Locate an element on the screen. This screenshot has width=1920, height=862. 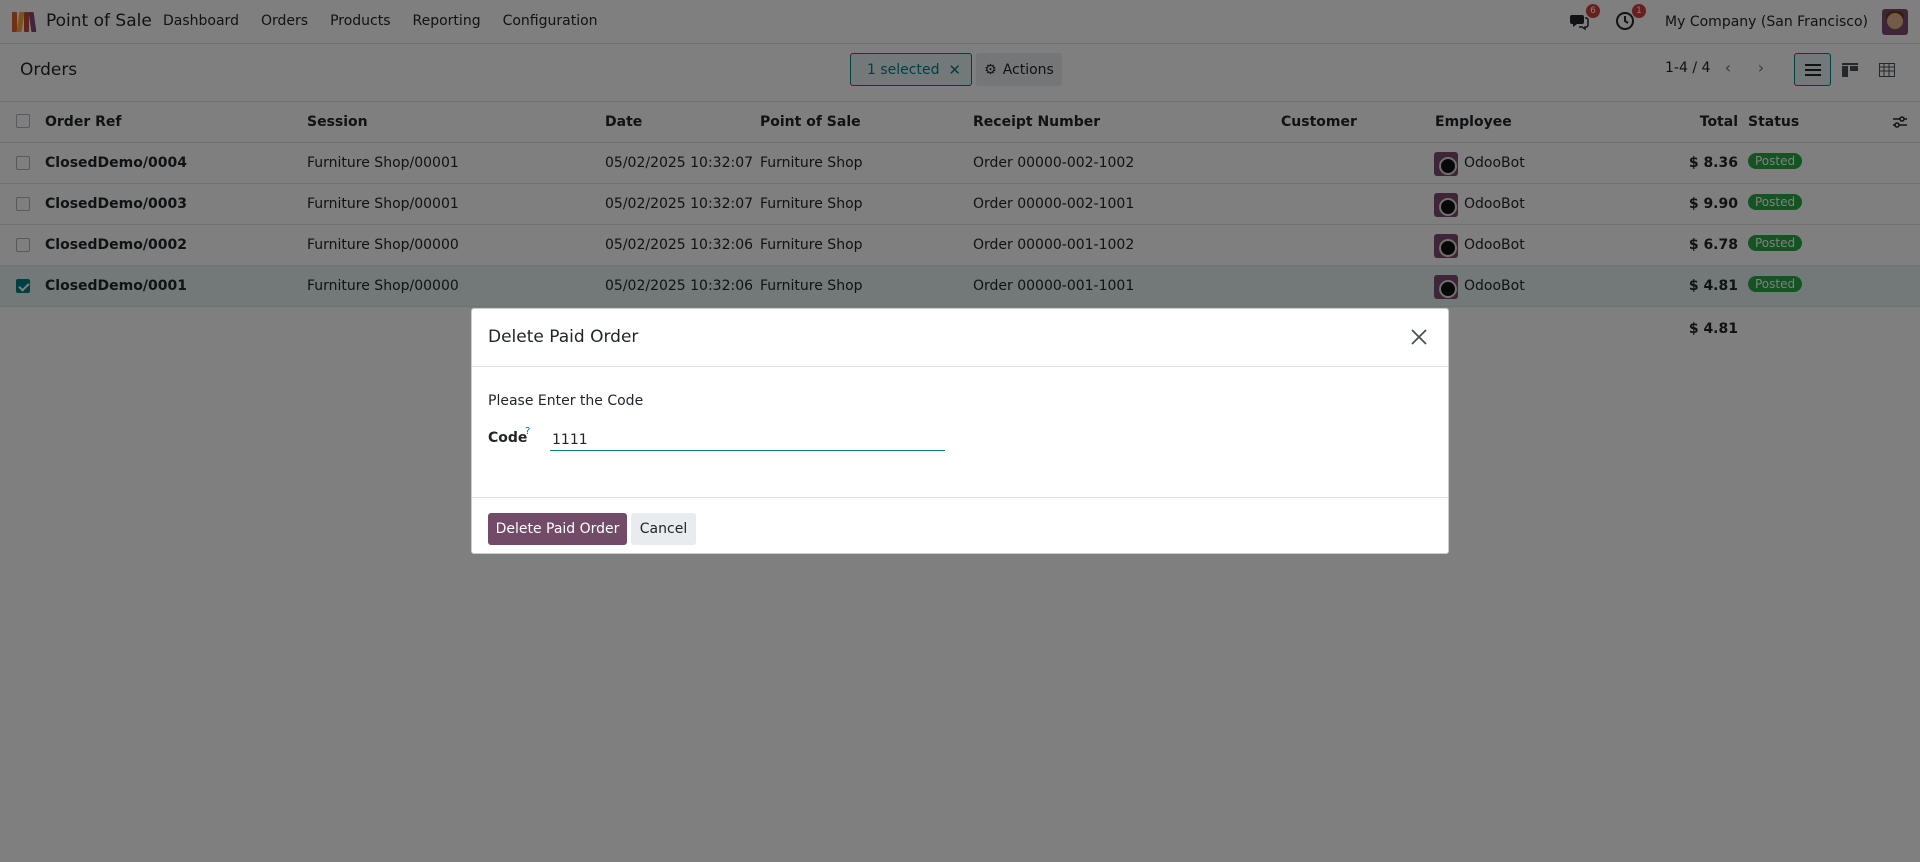
dialog-body: Please Enter the Code Code ? is located at coordinates (960, 432).